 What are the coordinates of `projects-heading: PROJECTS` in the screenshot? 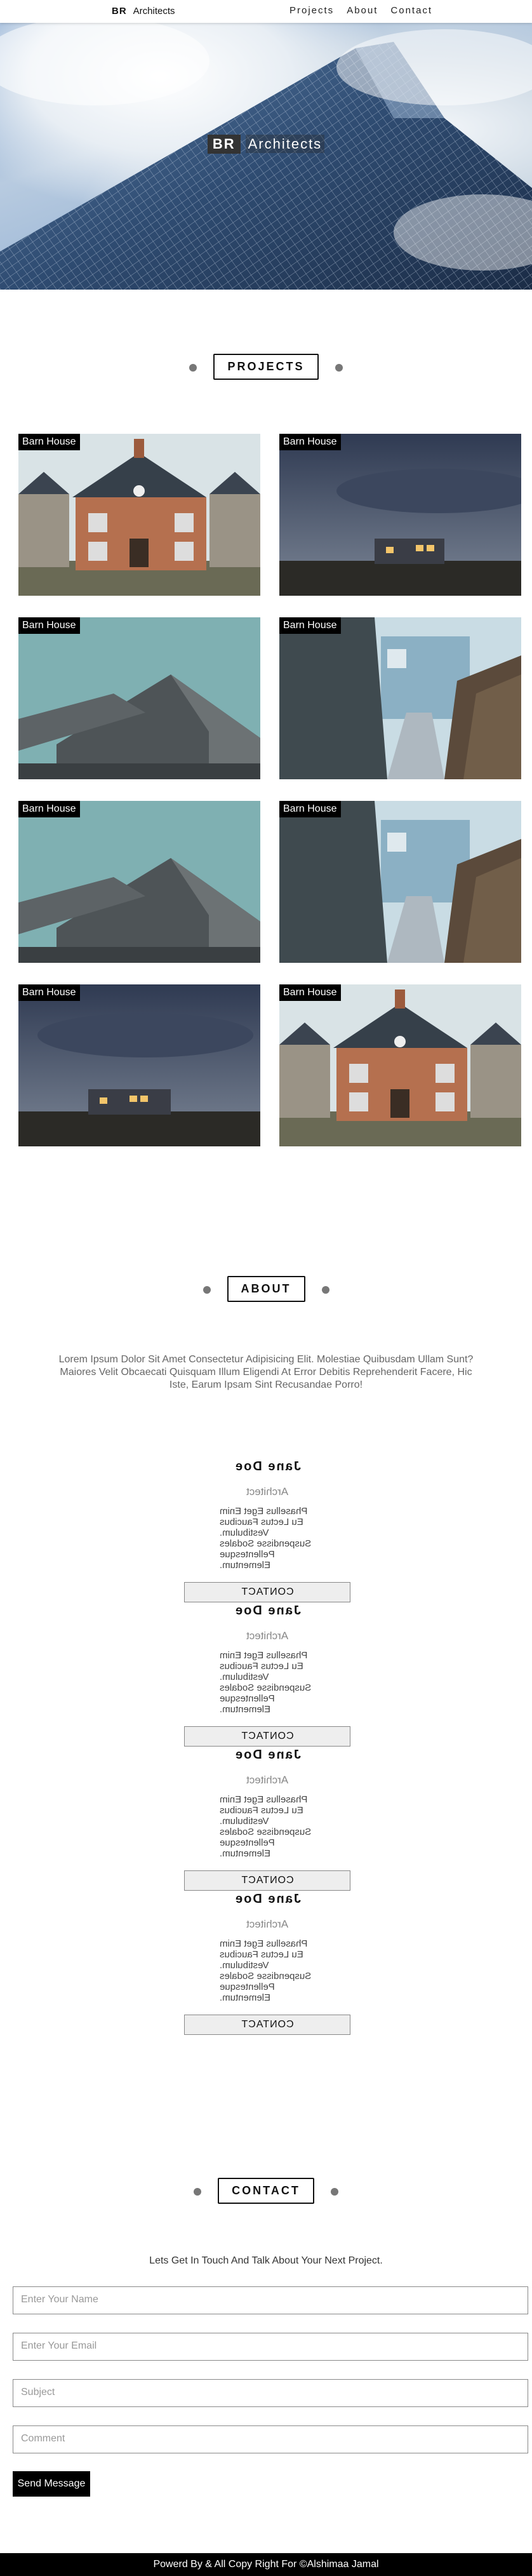 It's located at (266, 367).